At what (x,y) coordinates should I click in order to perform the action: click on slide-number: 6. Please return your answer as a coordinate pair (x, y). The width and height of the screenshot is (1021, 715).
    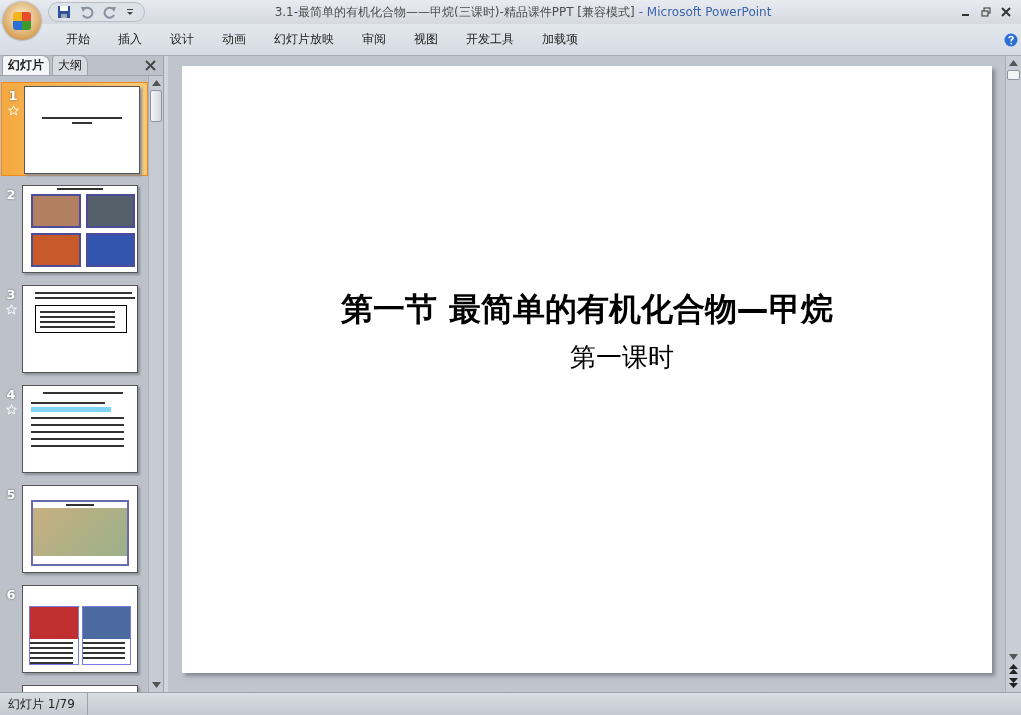
    Looking at the image, I should click on (11, 594).